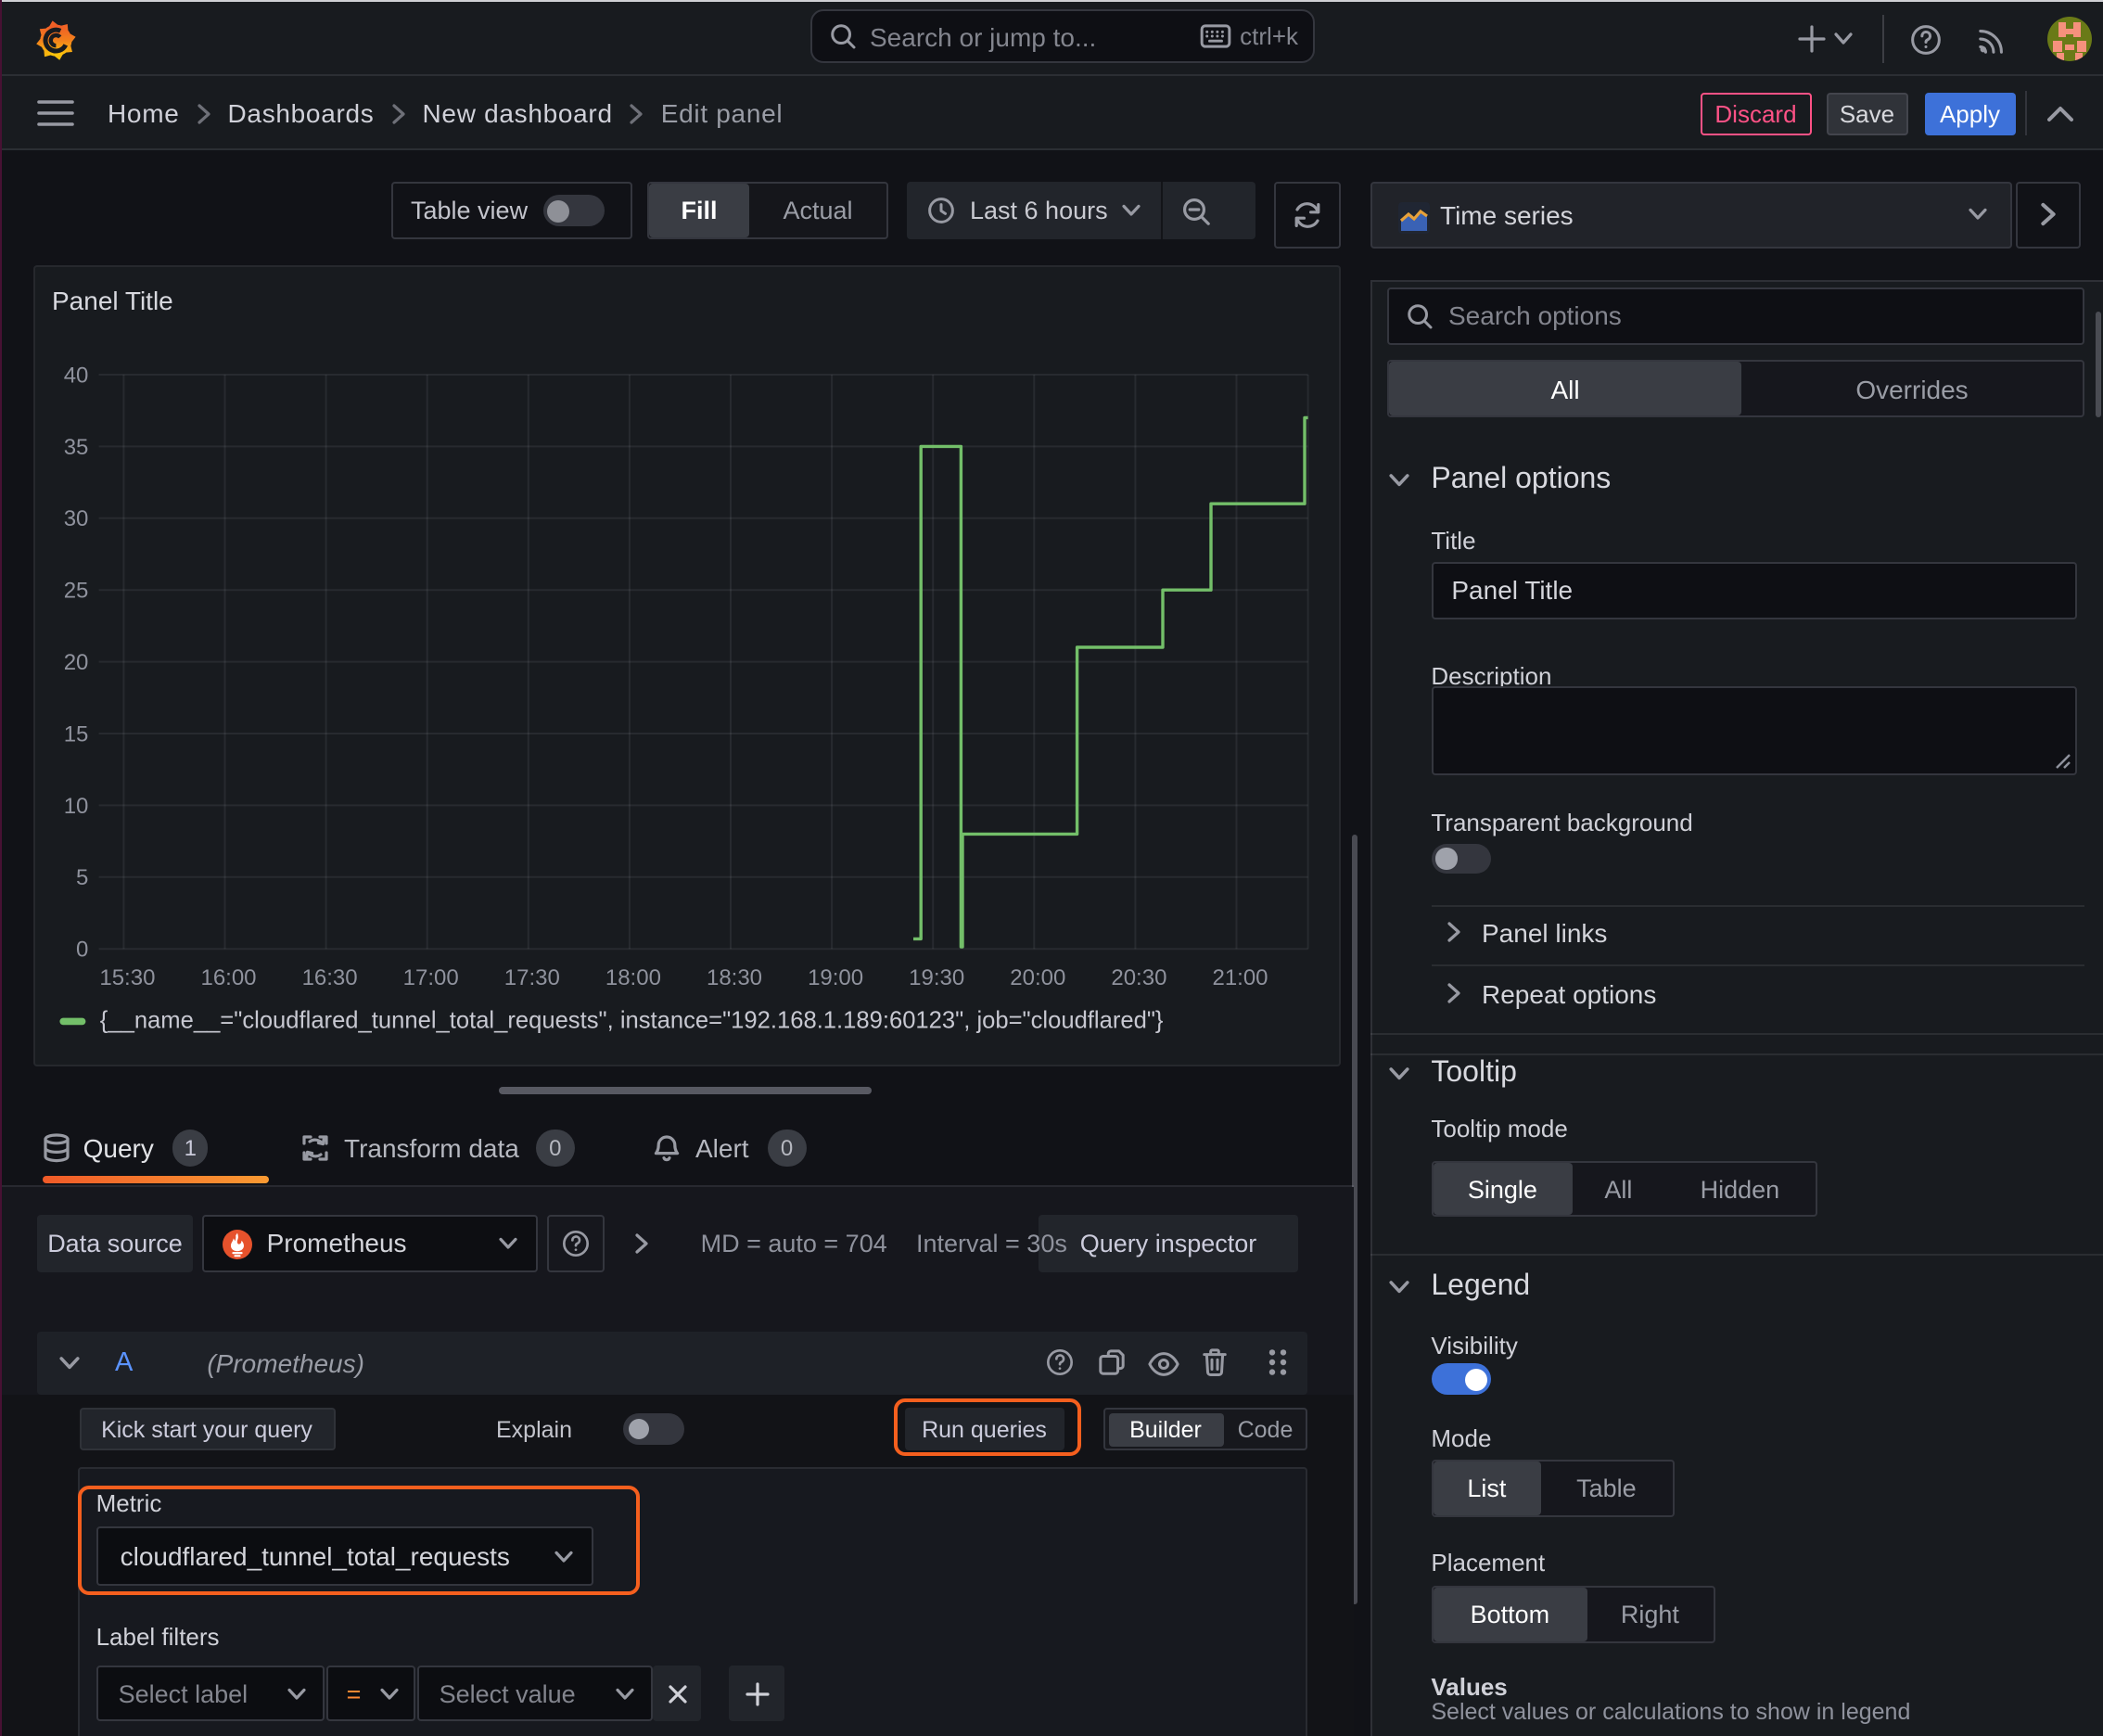 This screenshot has height=1736, width=2103. I want to click on svg-text: 0, so click(82, 950).